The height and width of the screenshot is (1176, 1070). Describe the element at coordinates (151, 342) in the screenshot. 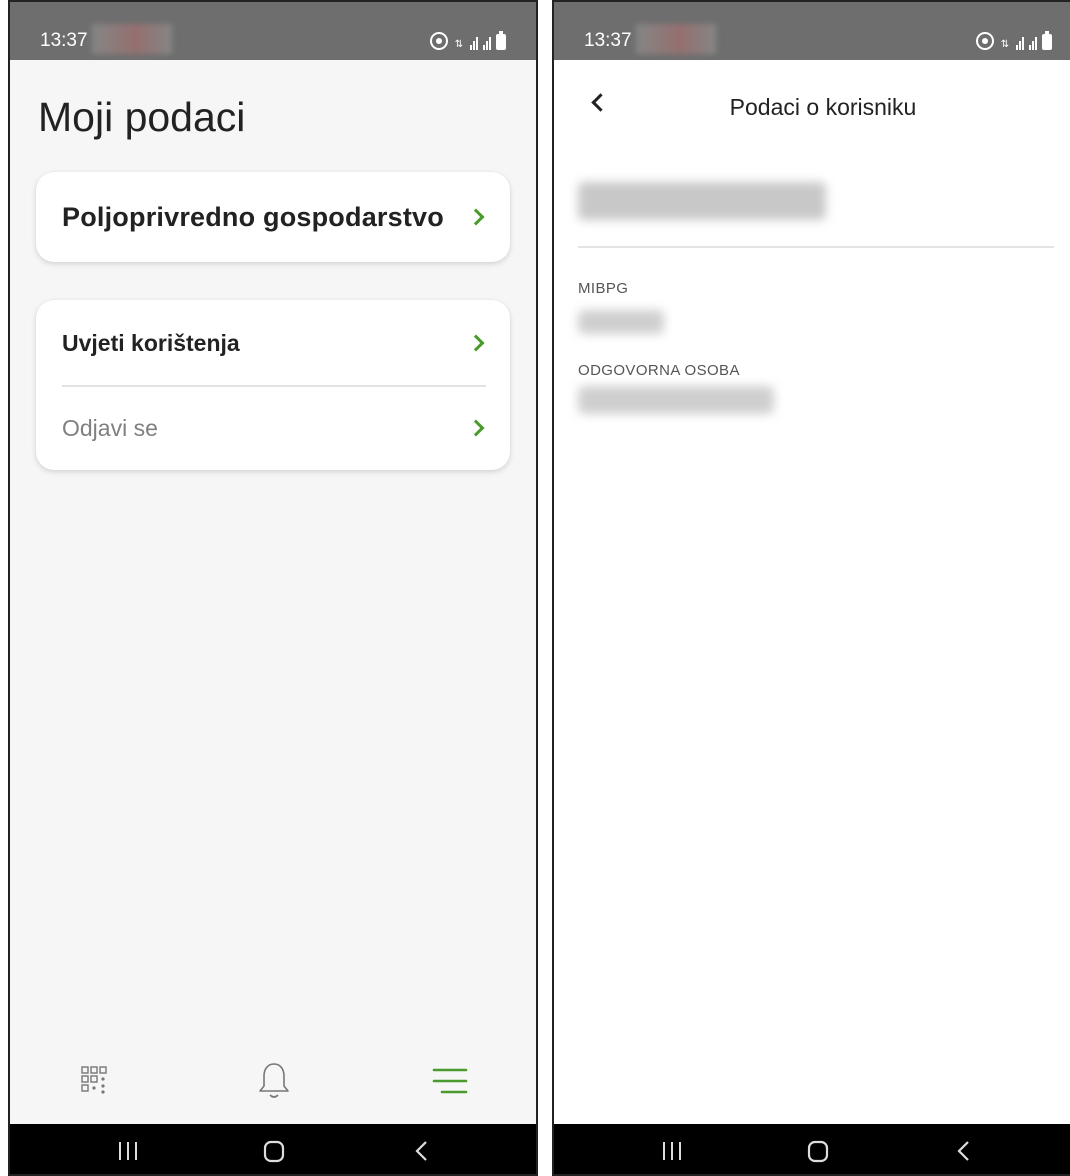

I see `terms-of-use-label: Uvjeti korištenja` at that location.